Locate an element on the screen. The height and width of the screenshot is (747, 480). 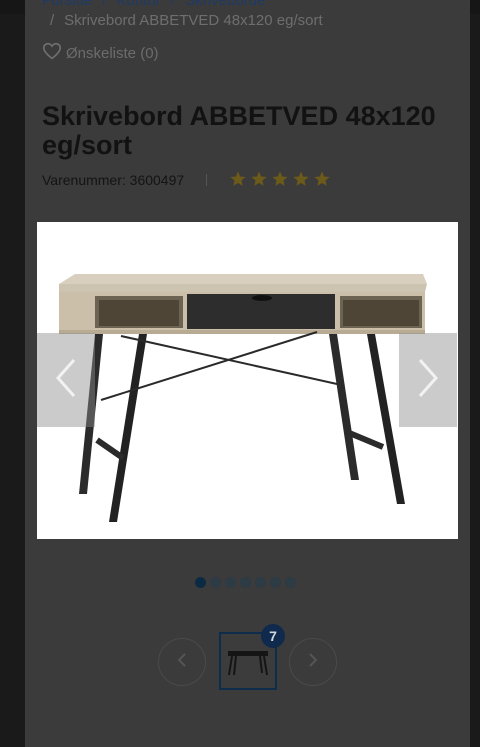
next-image-button is located at coordinates (428, 380).